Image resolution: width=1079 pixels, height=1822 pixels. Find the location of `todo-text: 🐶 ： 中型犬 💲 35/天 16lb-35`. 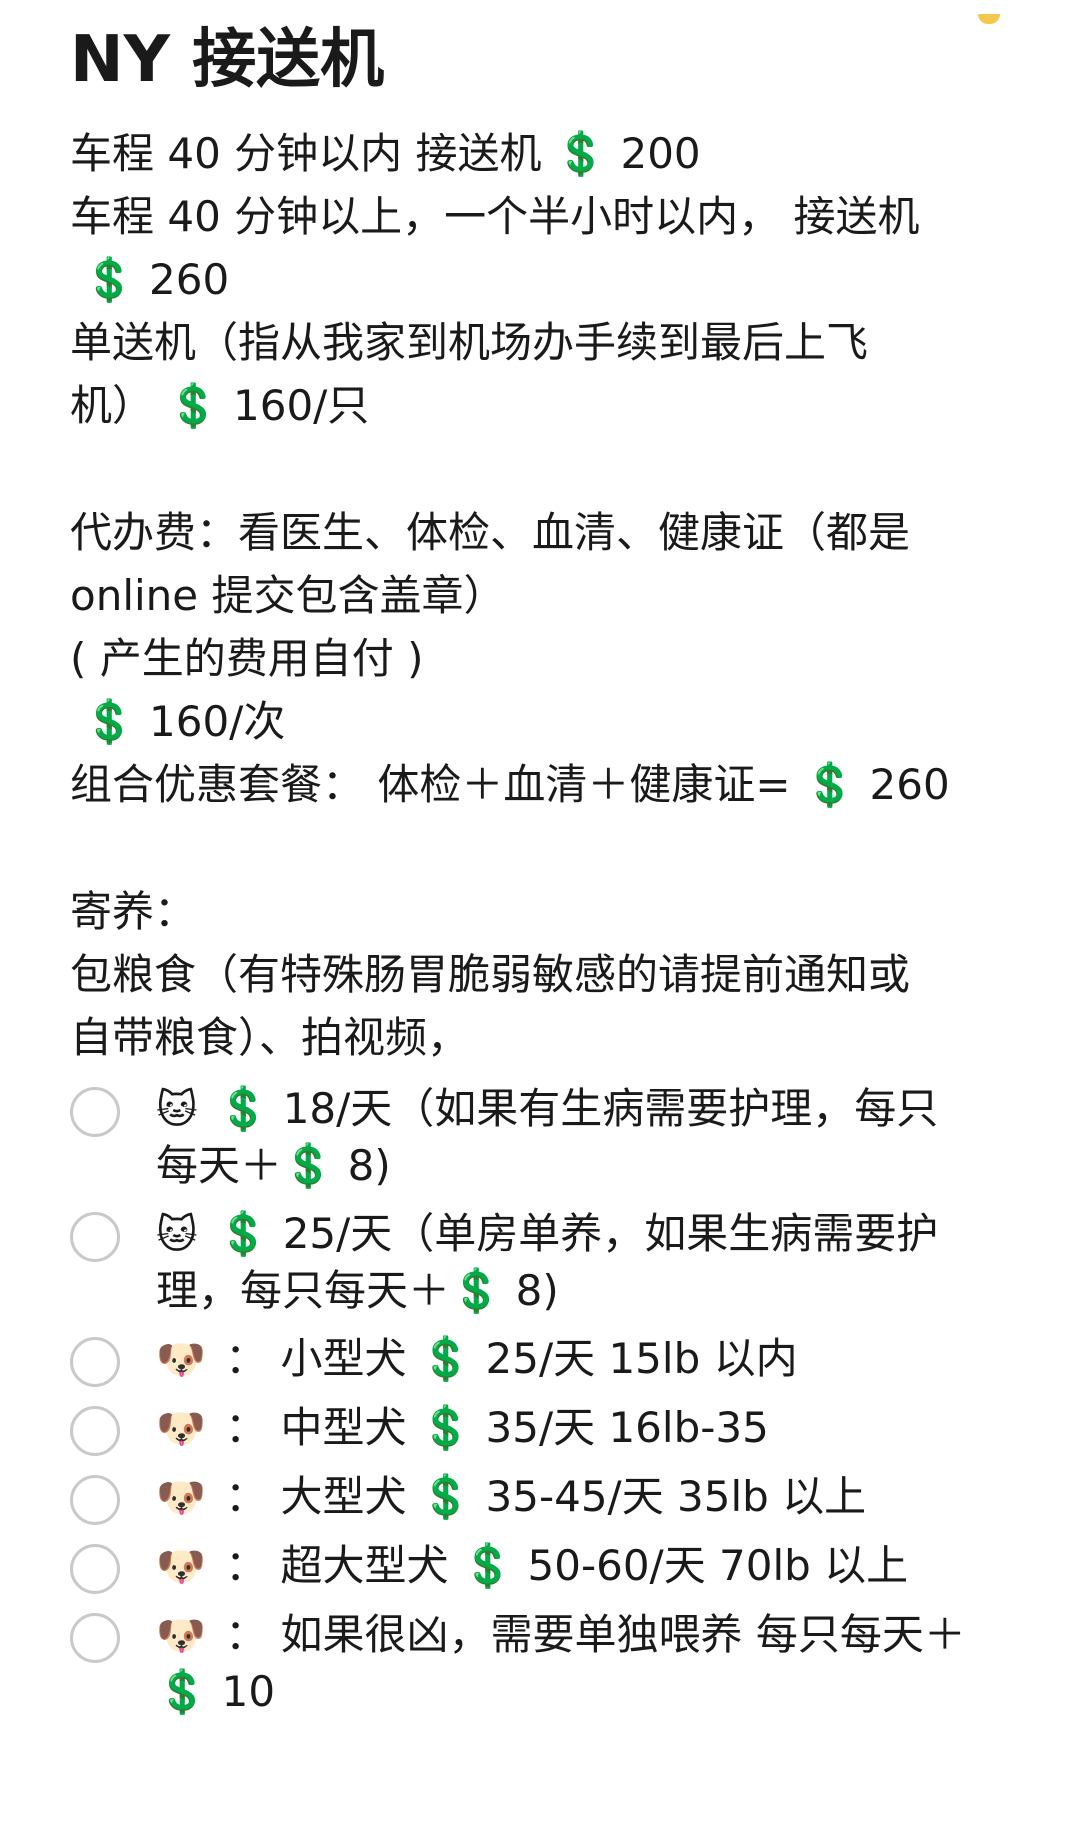

todo-text: 🐶 ： 中型犬 💲 35/天 16lb-35 is located at coordinates (566, 1428).